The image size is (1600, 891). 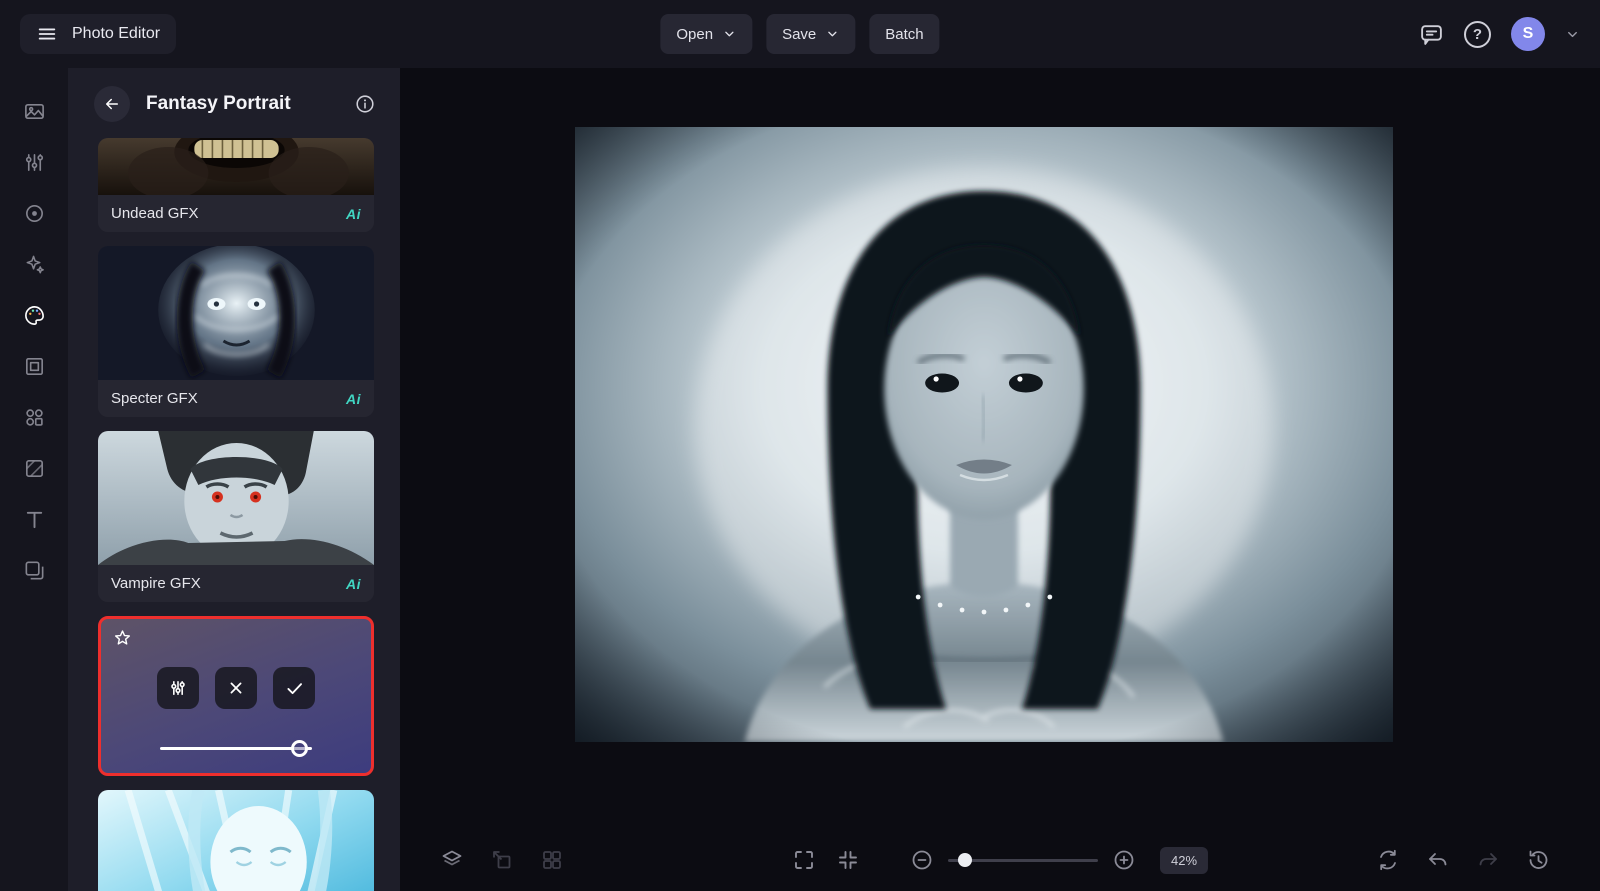 I want to click on effect-card-undead: Undead GFX Ai, so click(x=236, y=185).